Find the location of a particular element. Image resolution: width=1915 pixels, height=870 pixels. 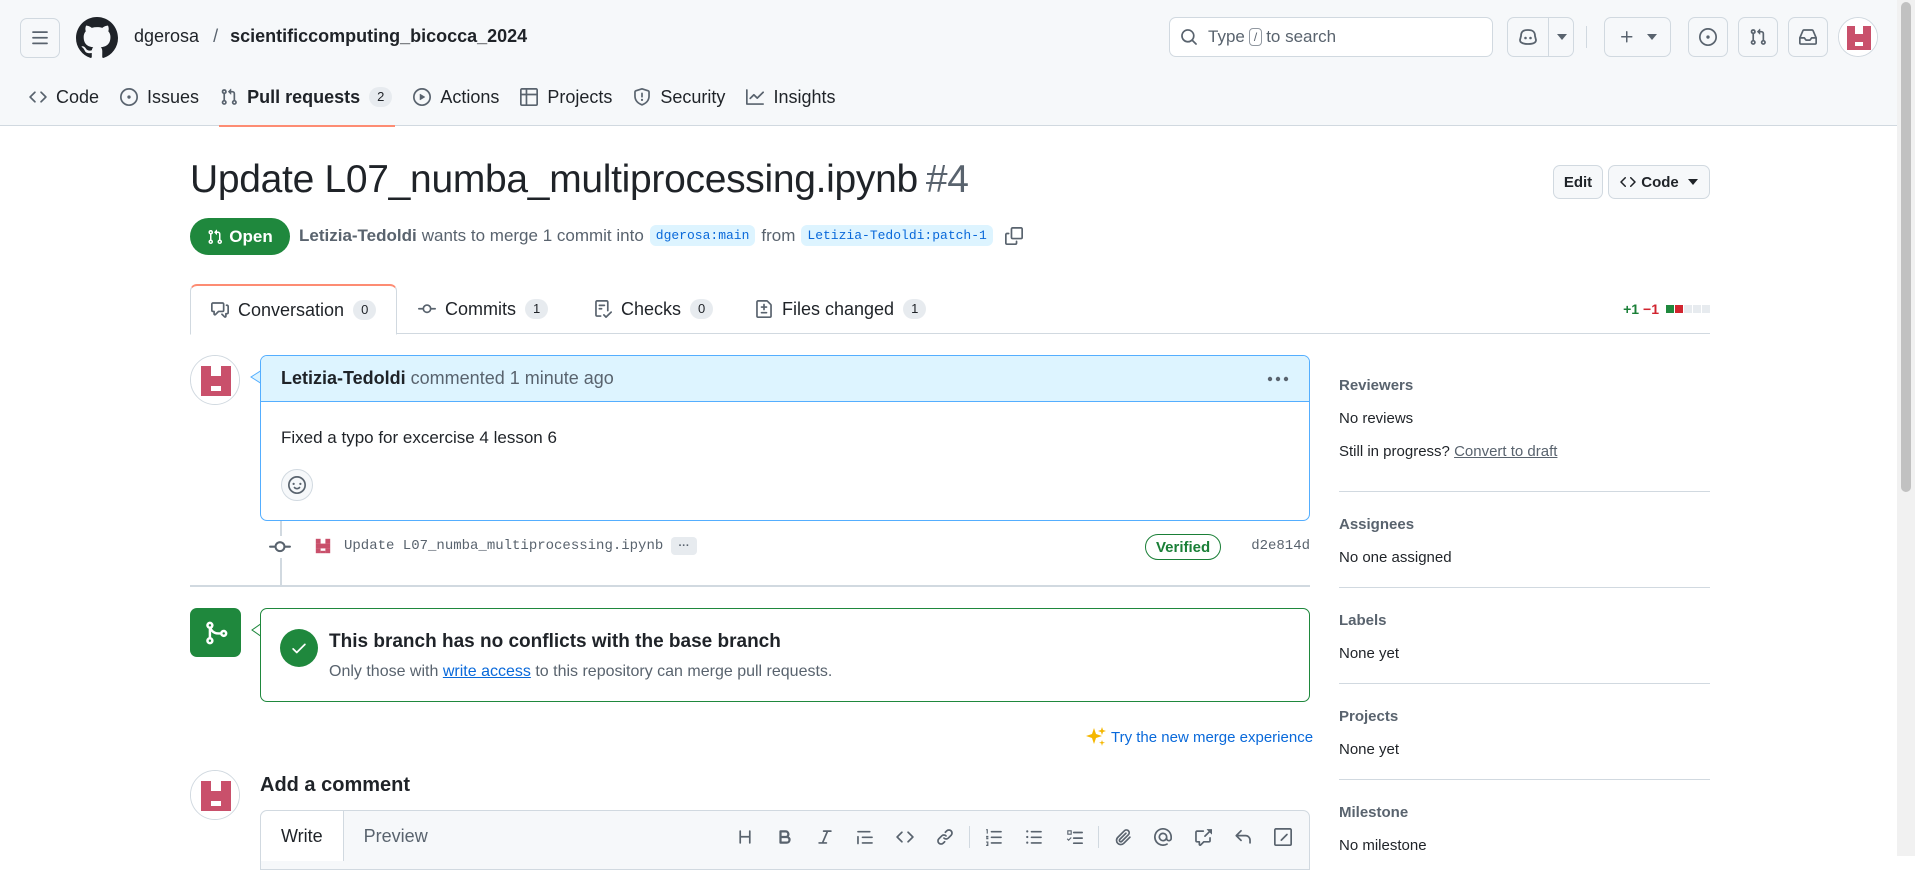

tasklist-icon is located at coordinates (1074, 837).